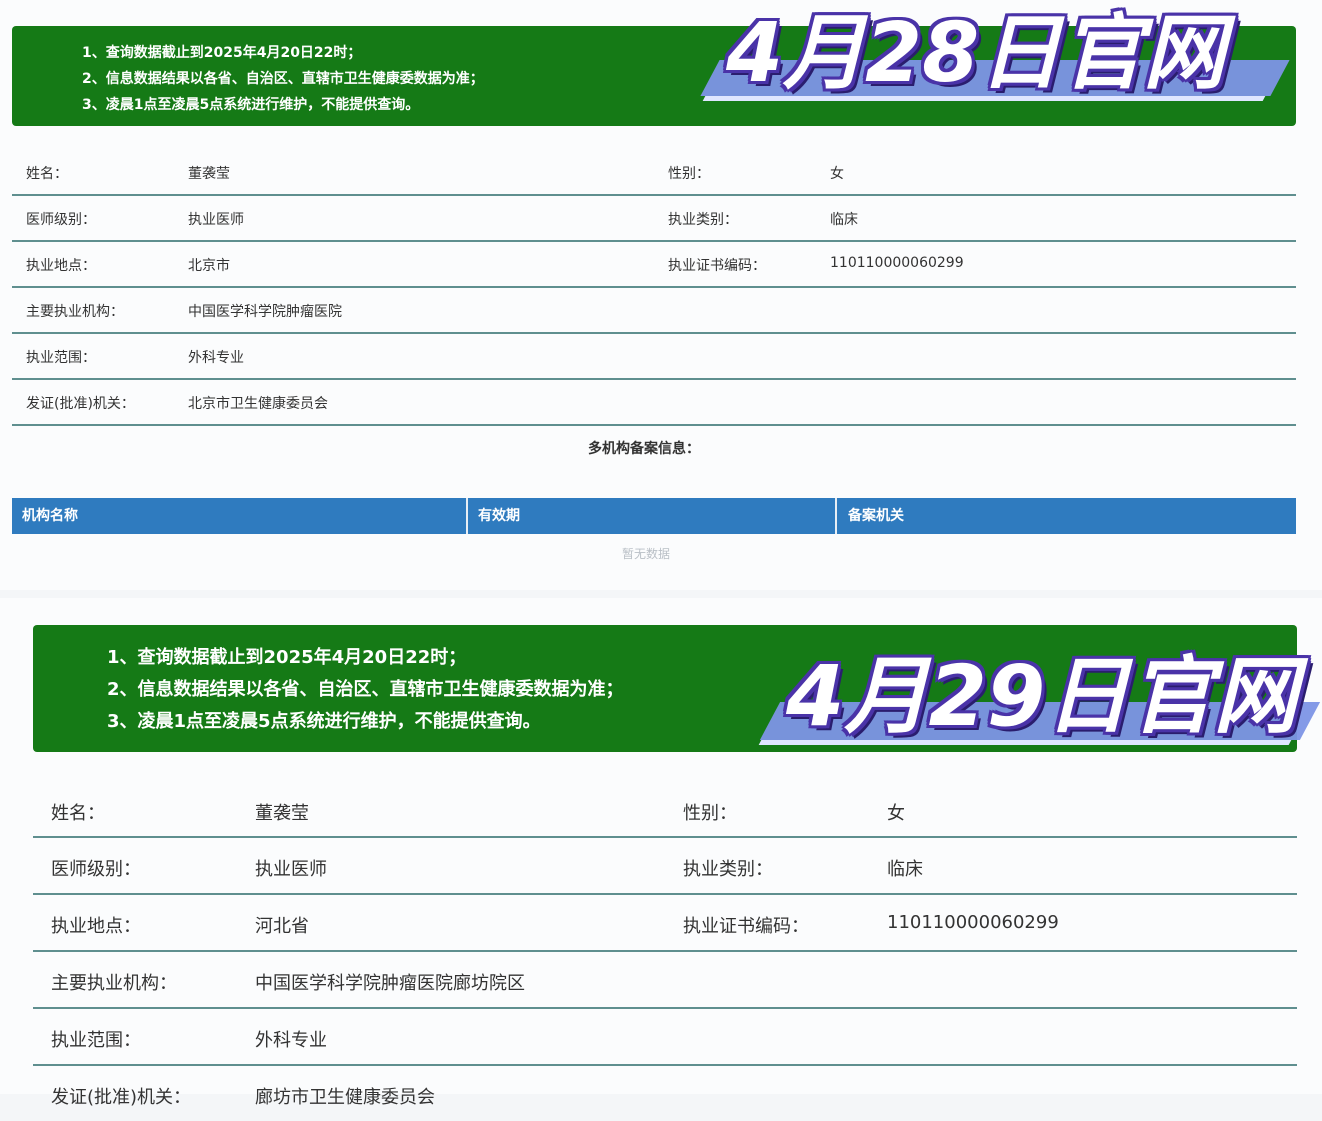  Describe the element at coordinates (646, 554) in the screenshot. I see `empty-table-message: 暂无数据` at that location.